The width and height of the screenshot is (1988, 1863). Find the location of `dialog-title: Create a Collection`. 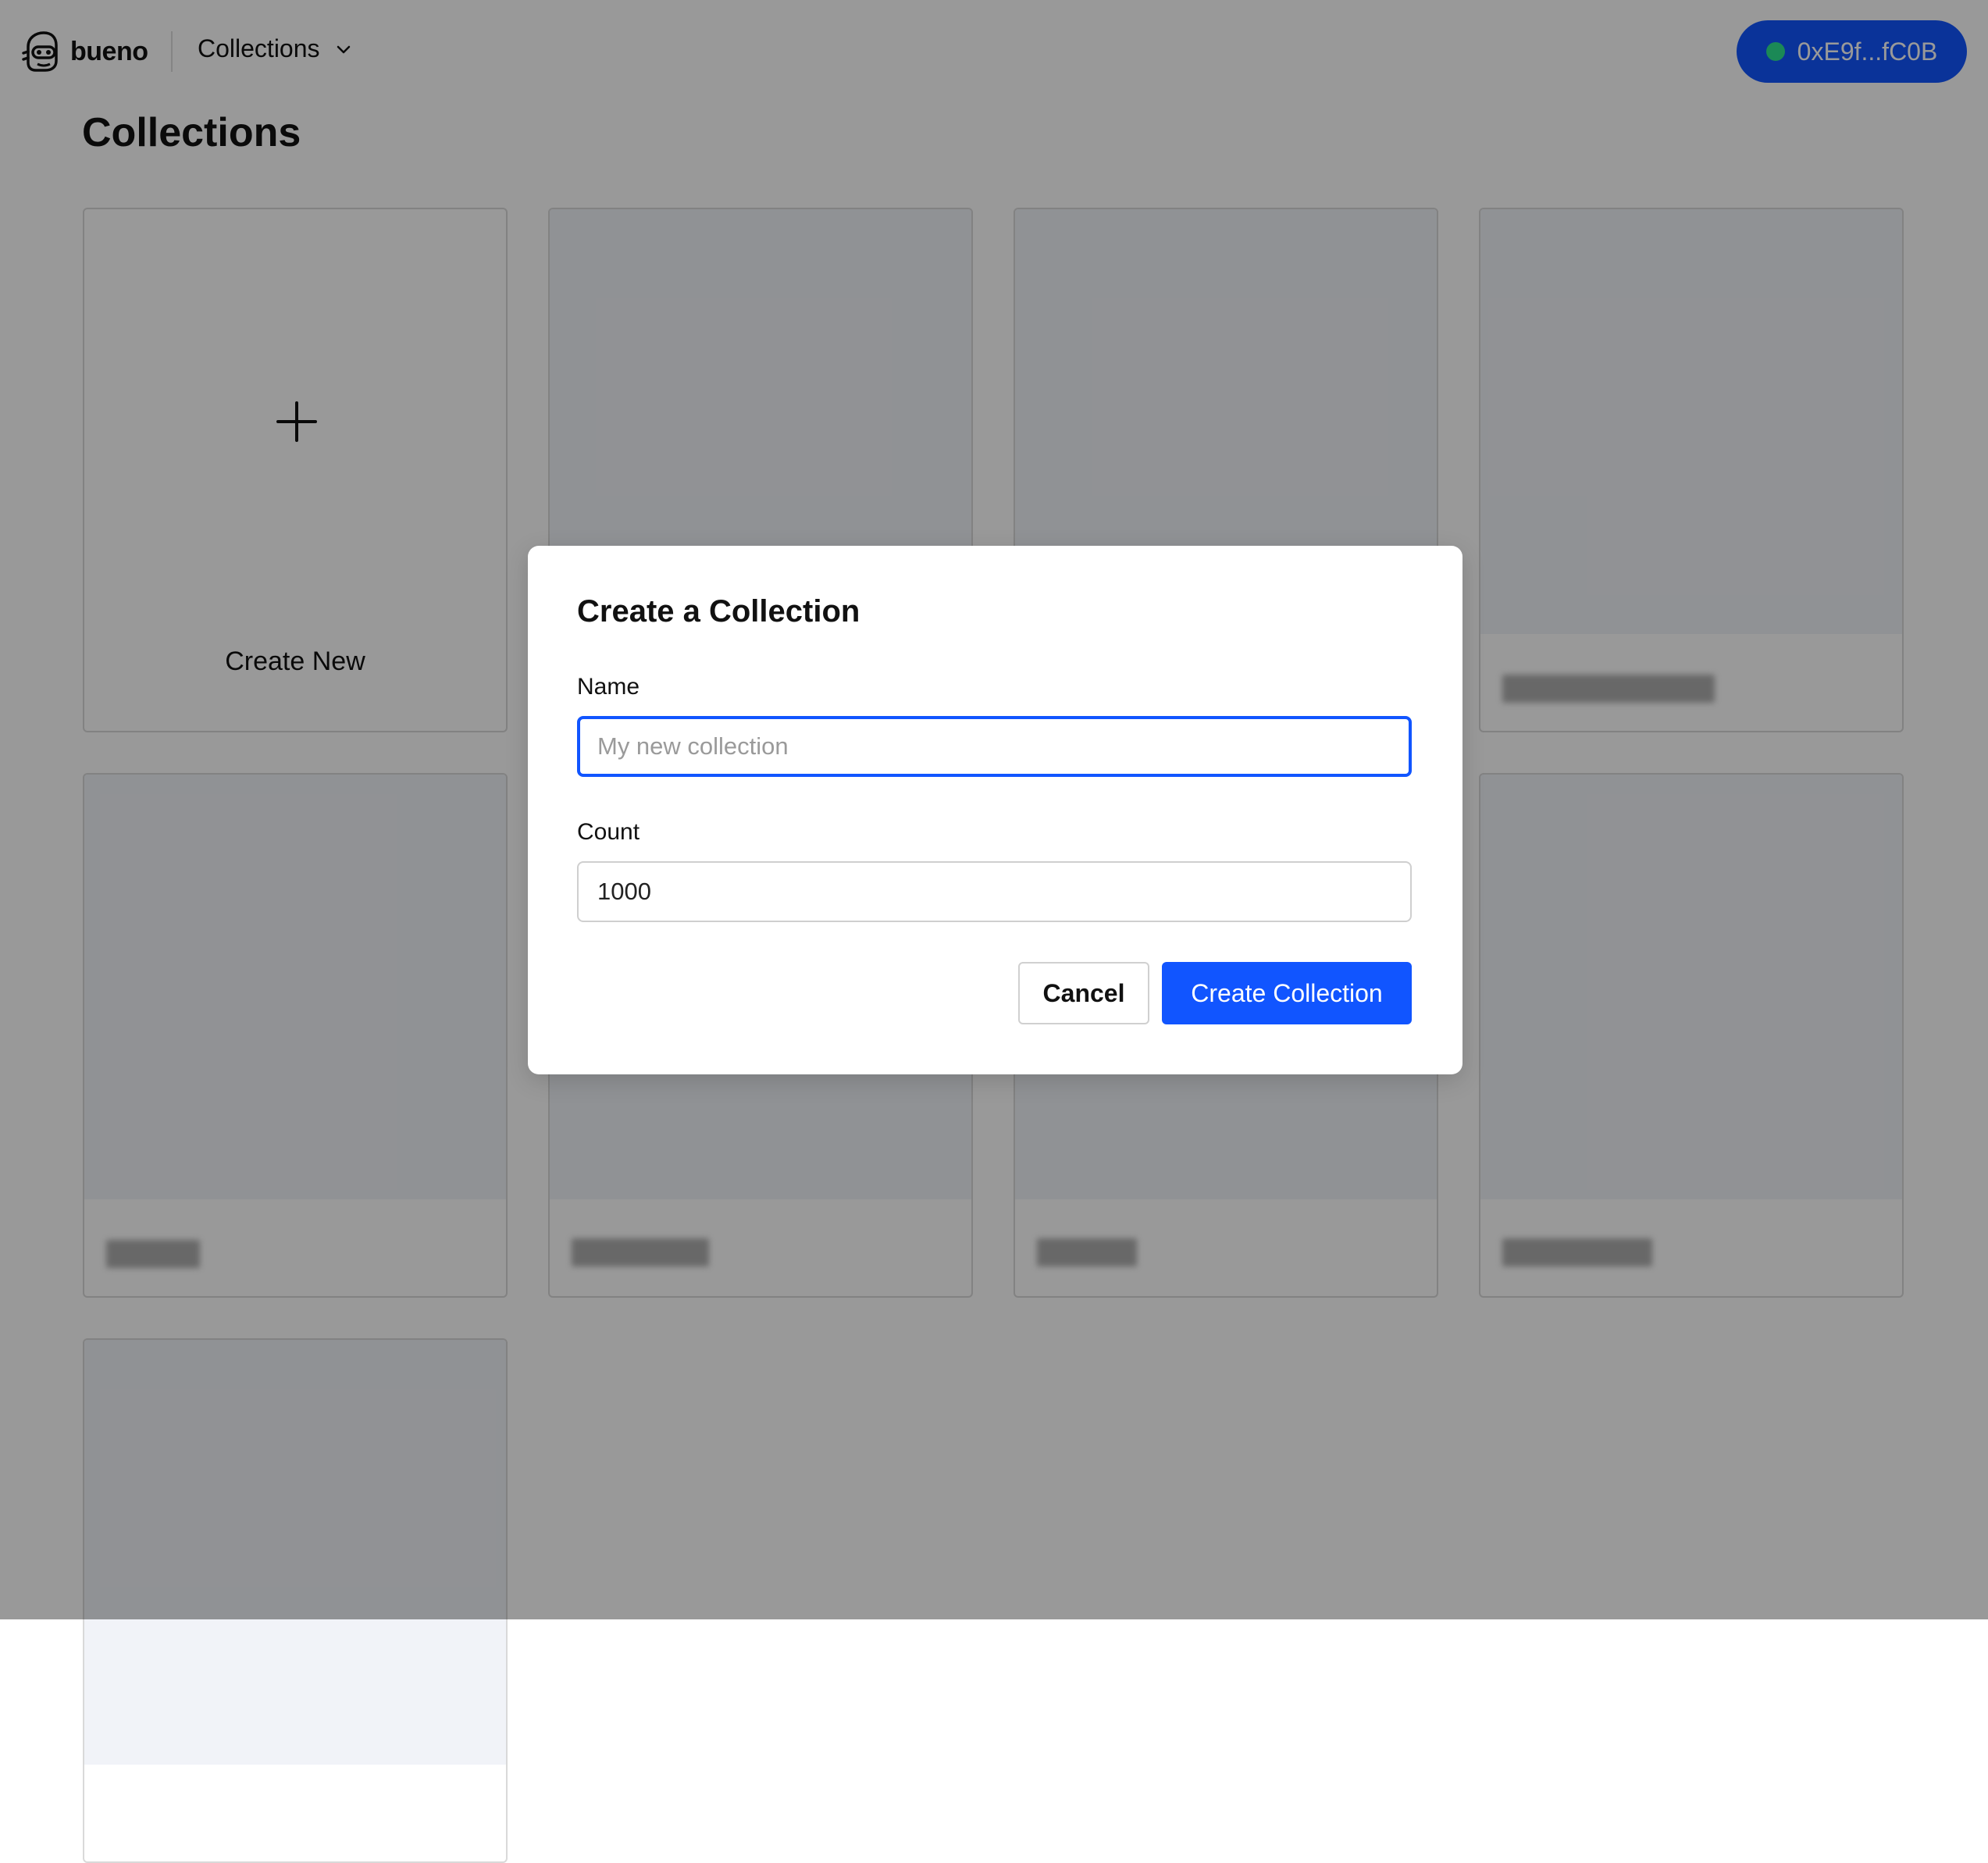

dialog-title: Create a Collection is located at coordinates (718, 611).